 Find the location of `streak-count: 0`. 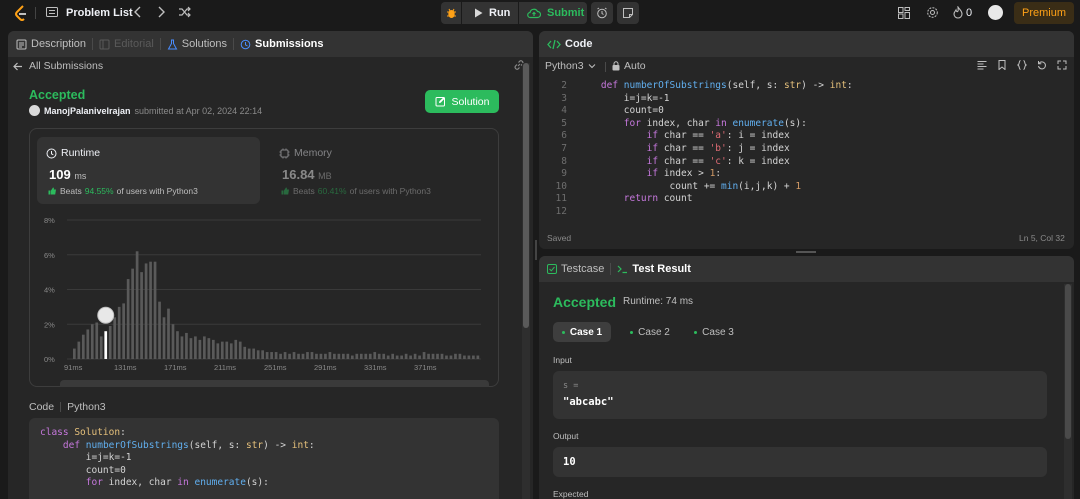

streak-count: 0 is located at coordinates (969, 12).